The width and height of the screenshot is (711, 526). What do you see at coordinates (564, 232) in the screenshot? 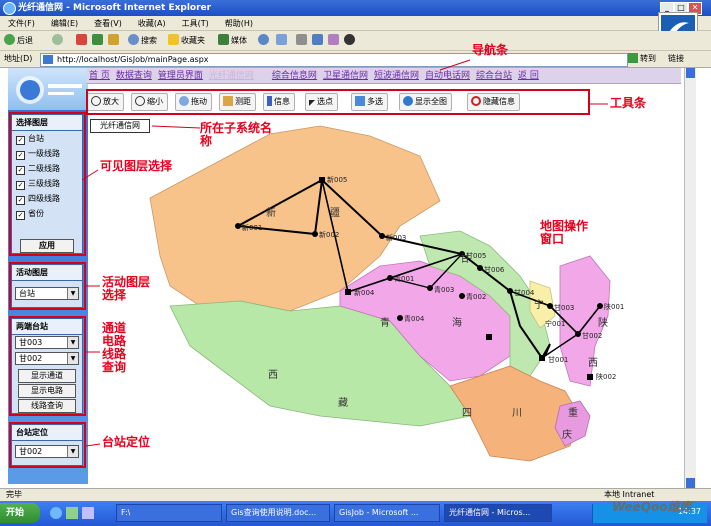
I see `callout-map: 地图操作窗口` at bounding box center [564, 232].